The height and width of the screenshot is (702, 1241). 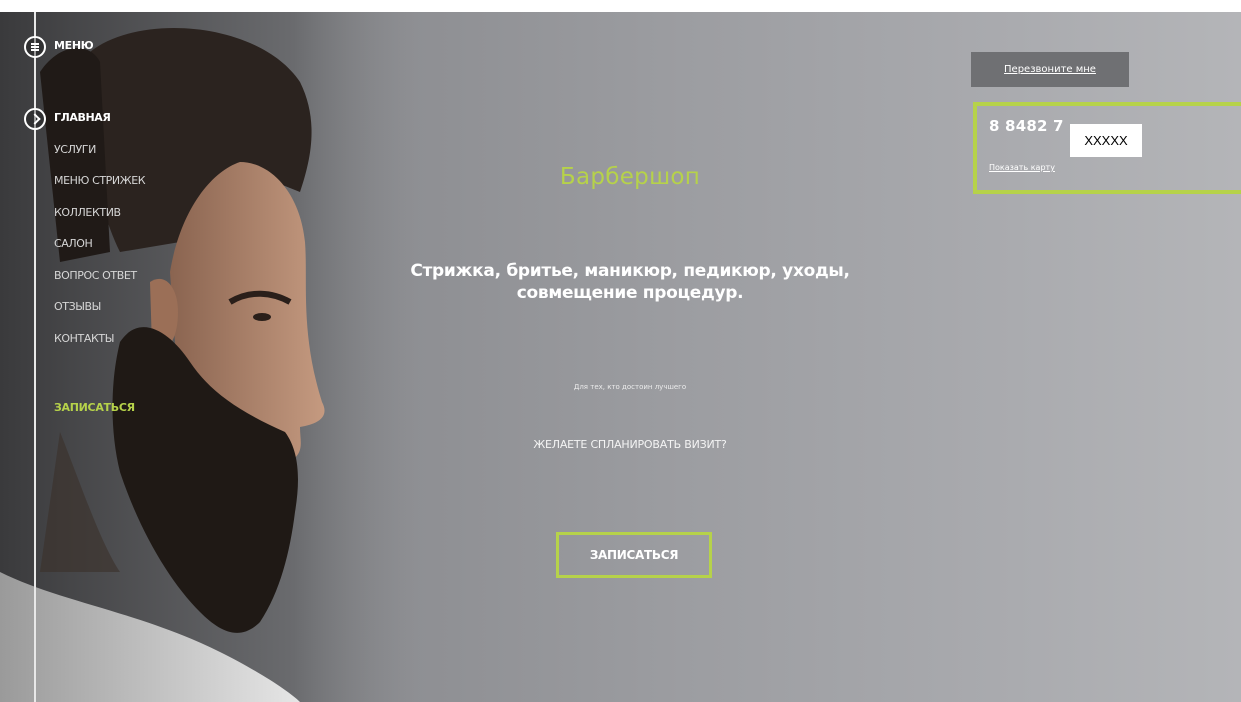 I want to click on phone-number: 8 8482 7, so click(x=1026, y=126).